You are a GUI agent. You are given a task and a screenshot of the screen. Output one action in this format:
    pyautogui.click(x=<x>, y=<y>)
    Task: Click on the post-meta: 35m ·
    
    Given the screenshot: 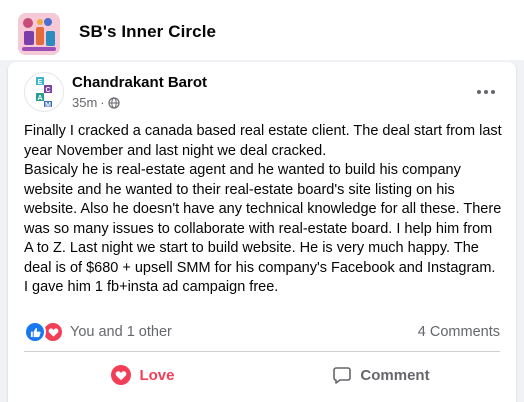 What is the action you would take?
    pyautogui.click(x=96, y=102)
    